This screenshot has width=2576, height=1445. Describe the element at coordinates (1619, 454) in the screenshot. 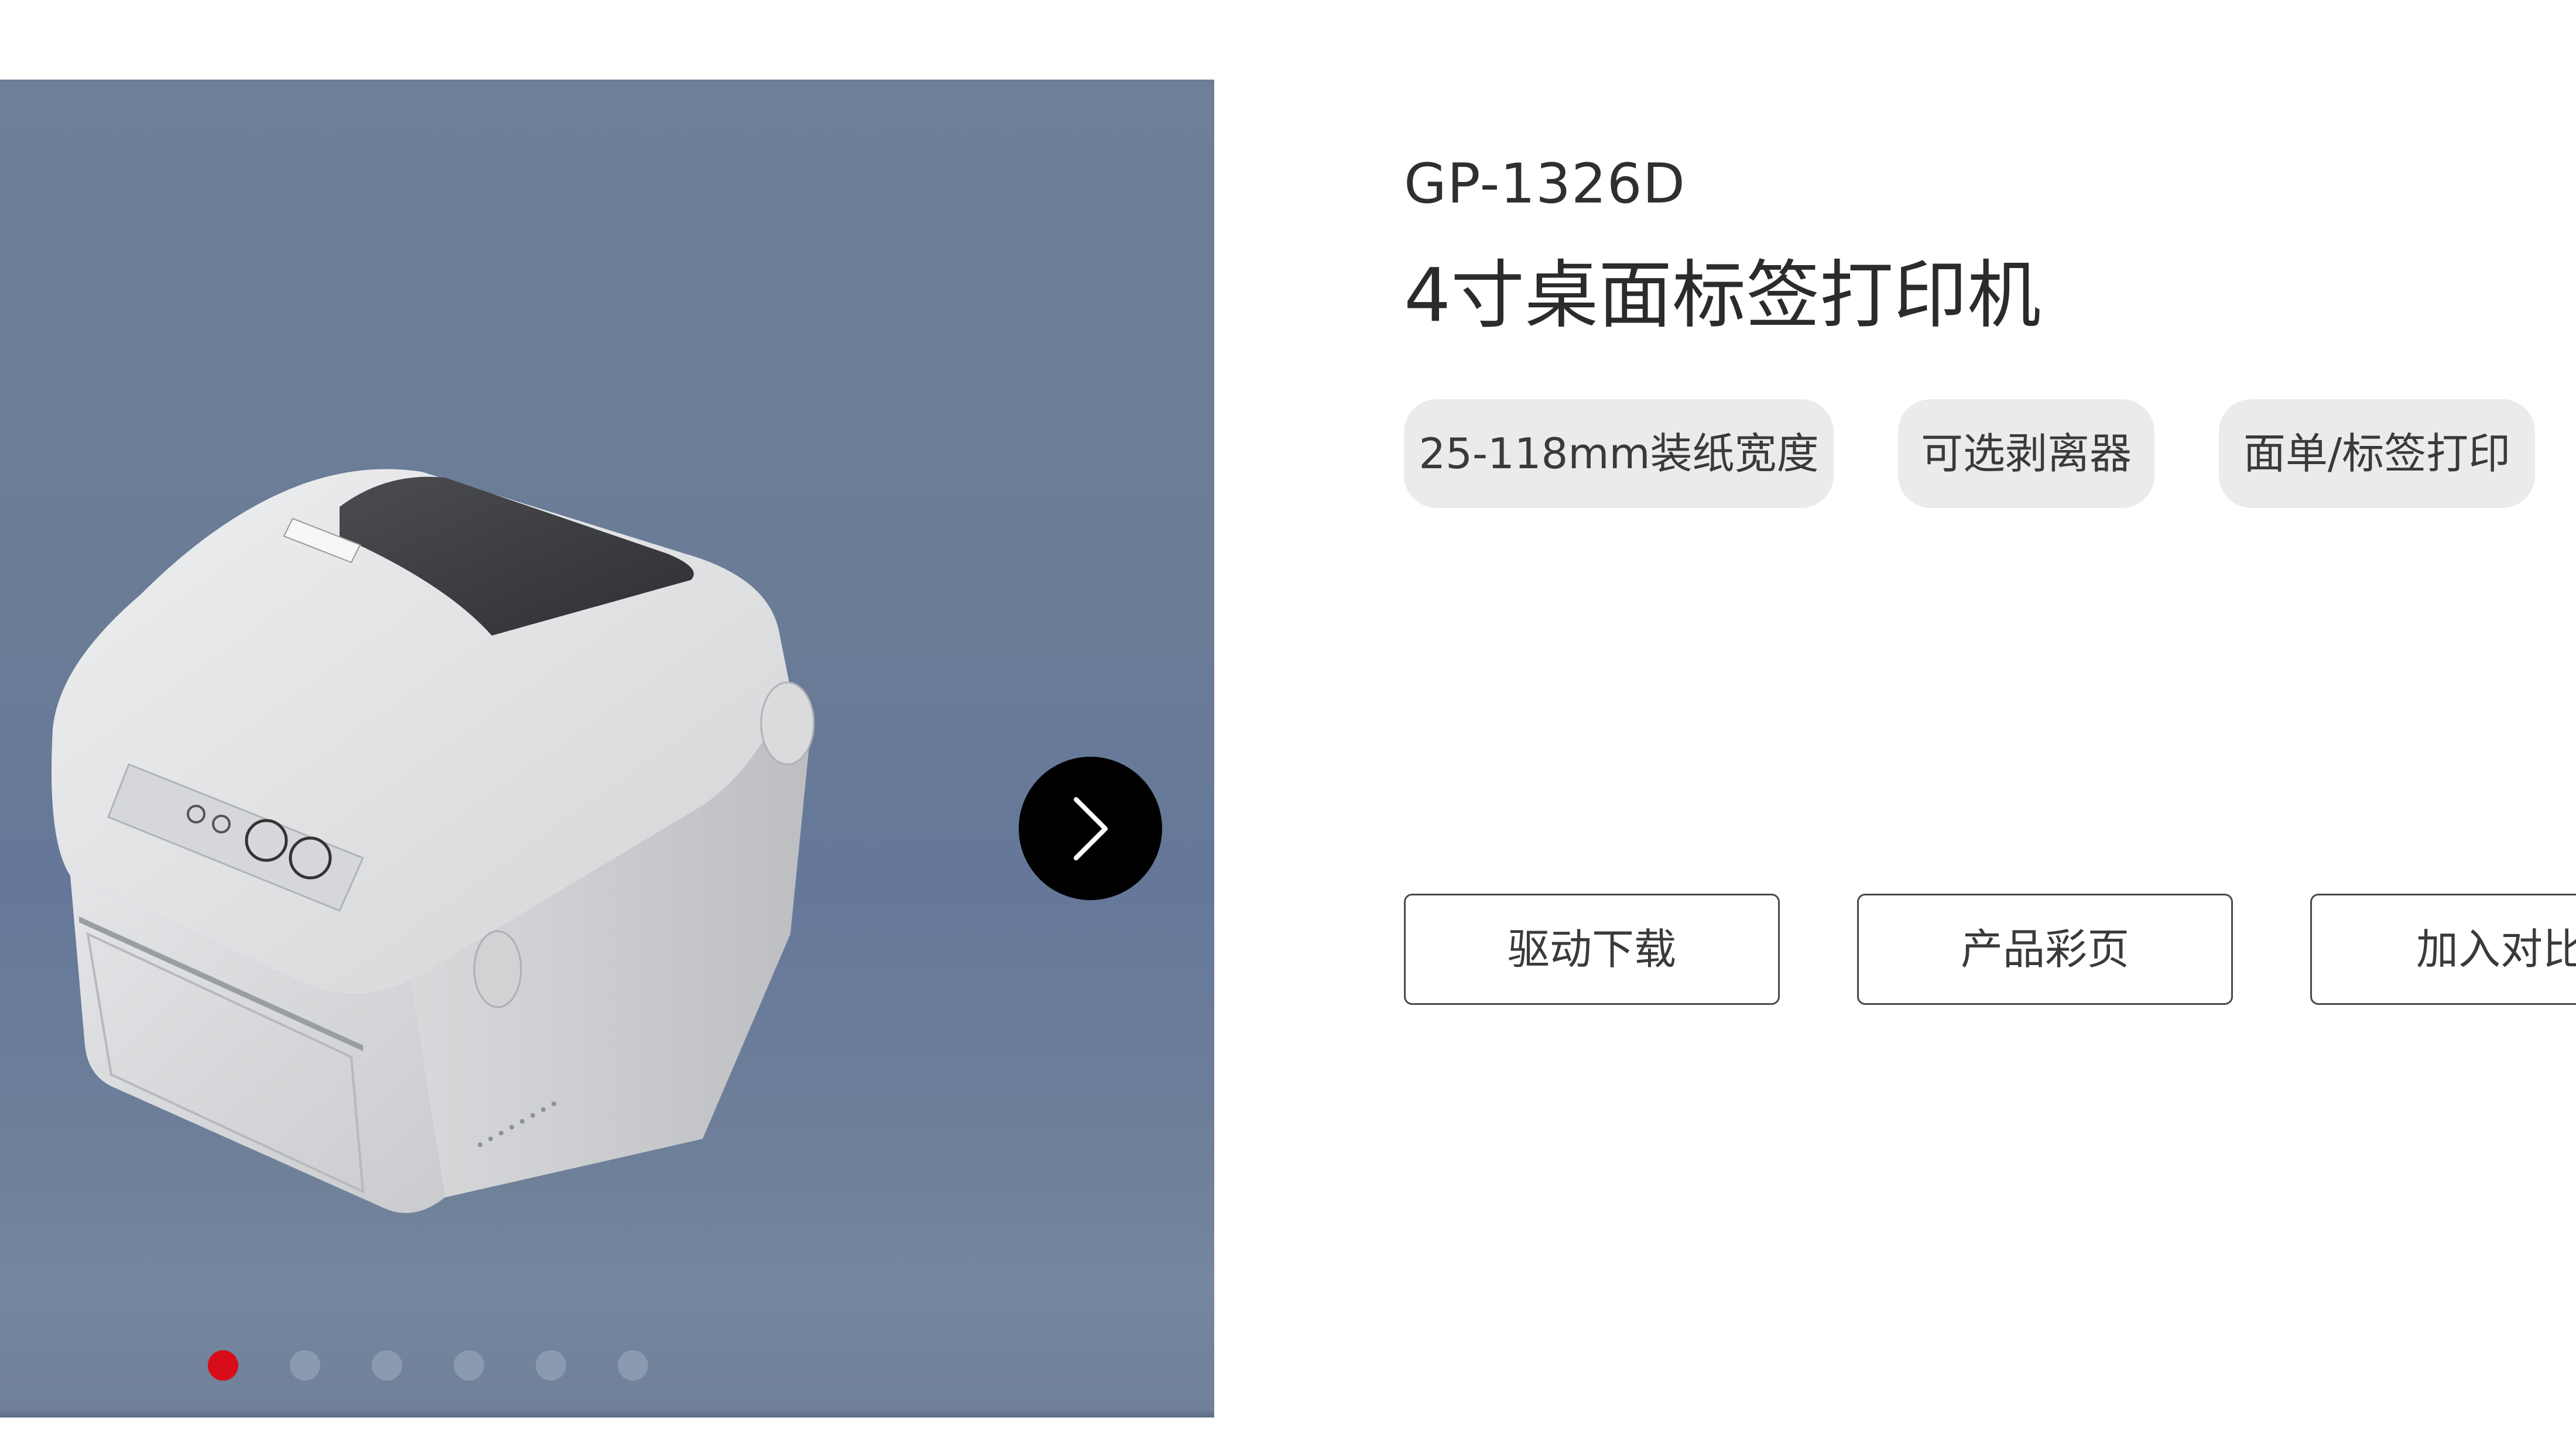

I see `feature-tag-paper-width: 25-118mm装纸宽度` at that location.